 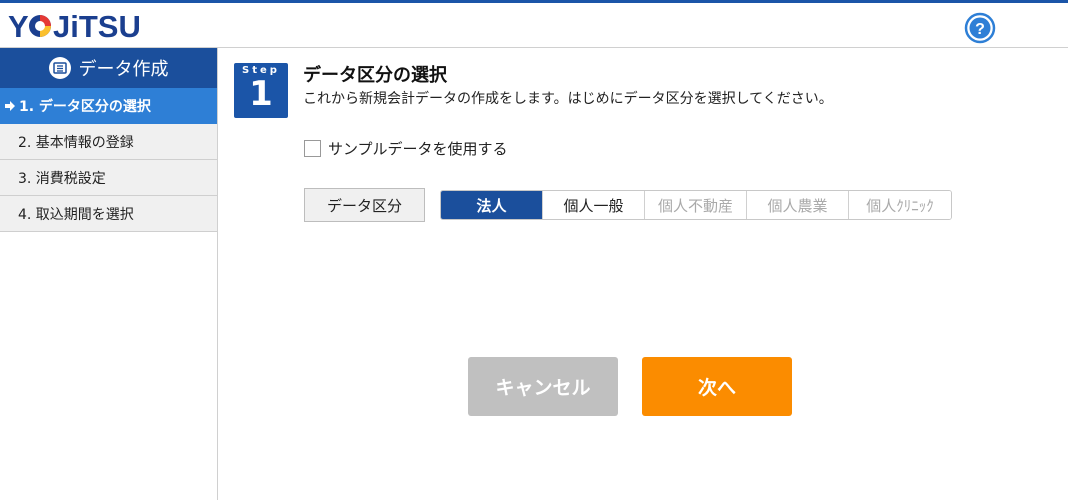 What do you see at coordinates (59, 68) in the screenshot?
I see `list-icon` at bounding box center [59, 68].